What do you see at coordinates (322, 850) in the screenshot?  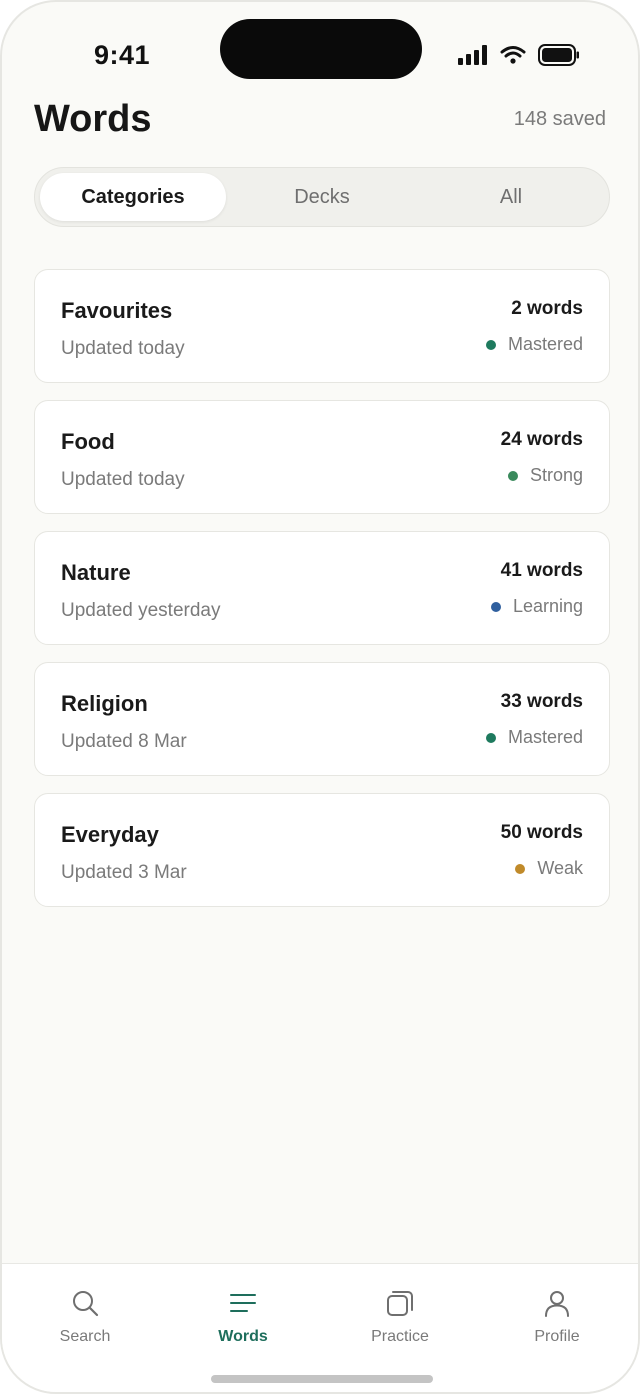 I see `category-card-everyday: Everyday Updated 3 Mar 50 words Weak` at bounding box center [322, 850].